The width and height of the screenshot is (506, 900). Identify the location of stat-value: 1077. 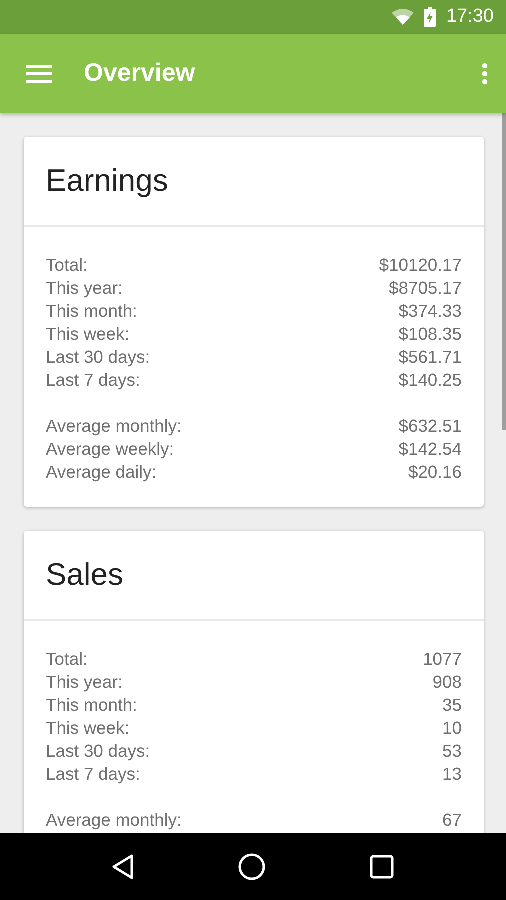
(442, 659).